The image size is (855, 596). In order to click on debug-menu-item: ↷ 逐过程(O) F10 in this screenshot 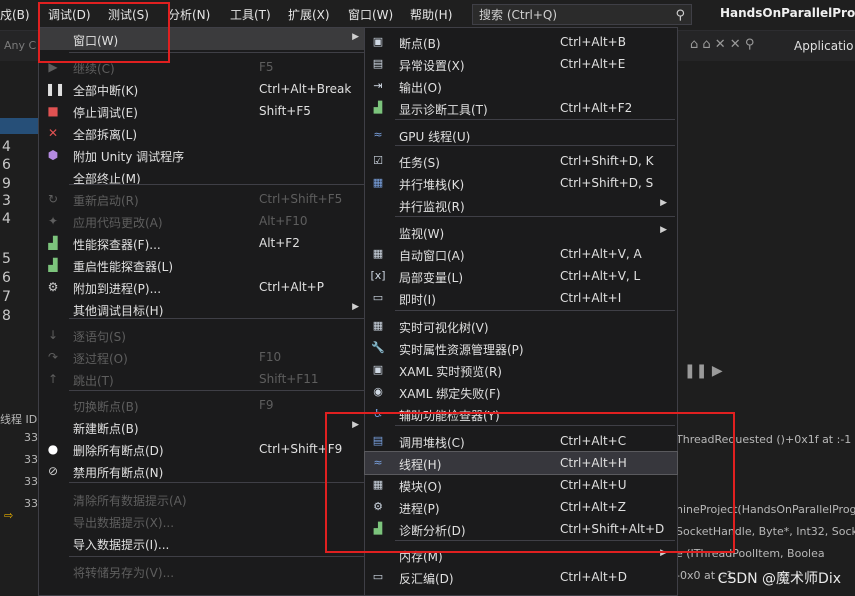, I will do `click(203, 357)`.